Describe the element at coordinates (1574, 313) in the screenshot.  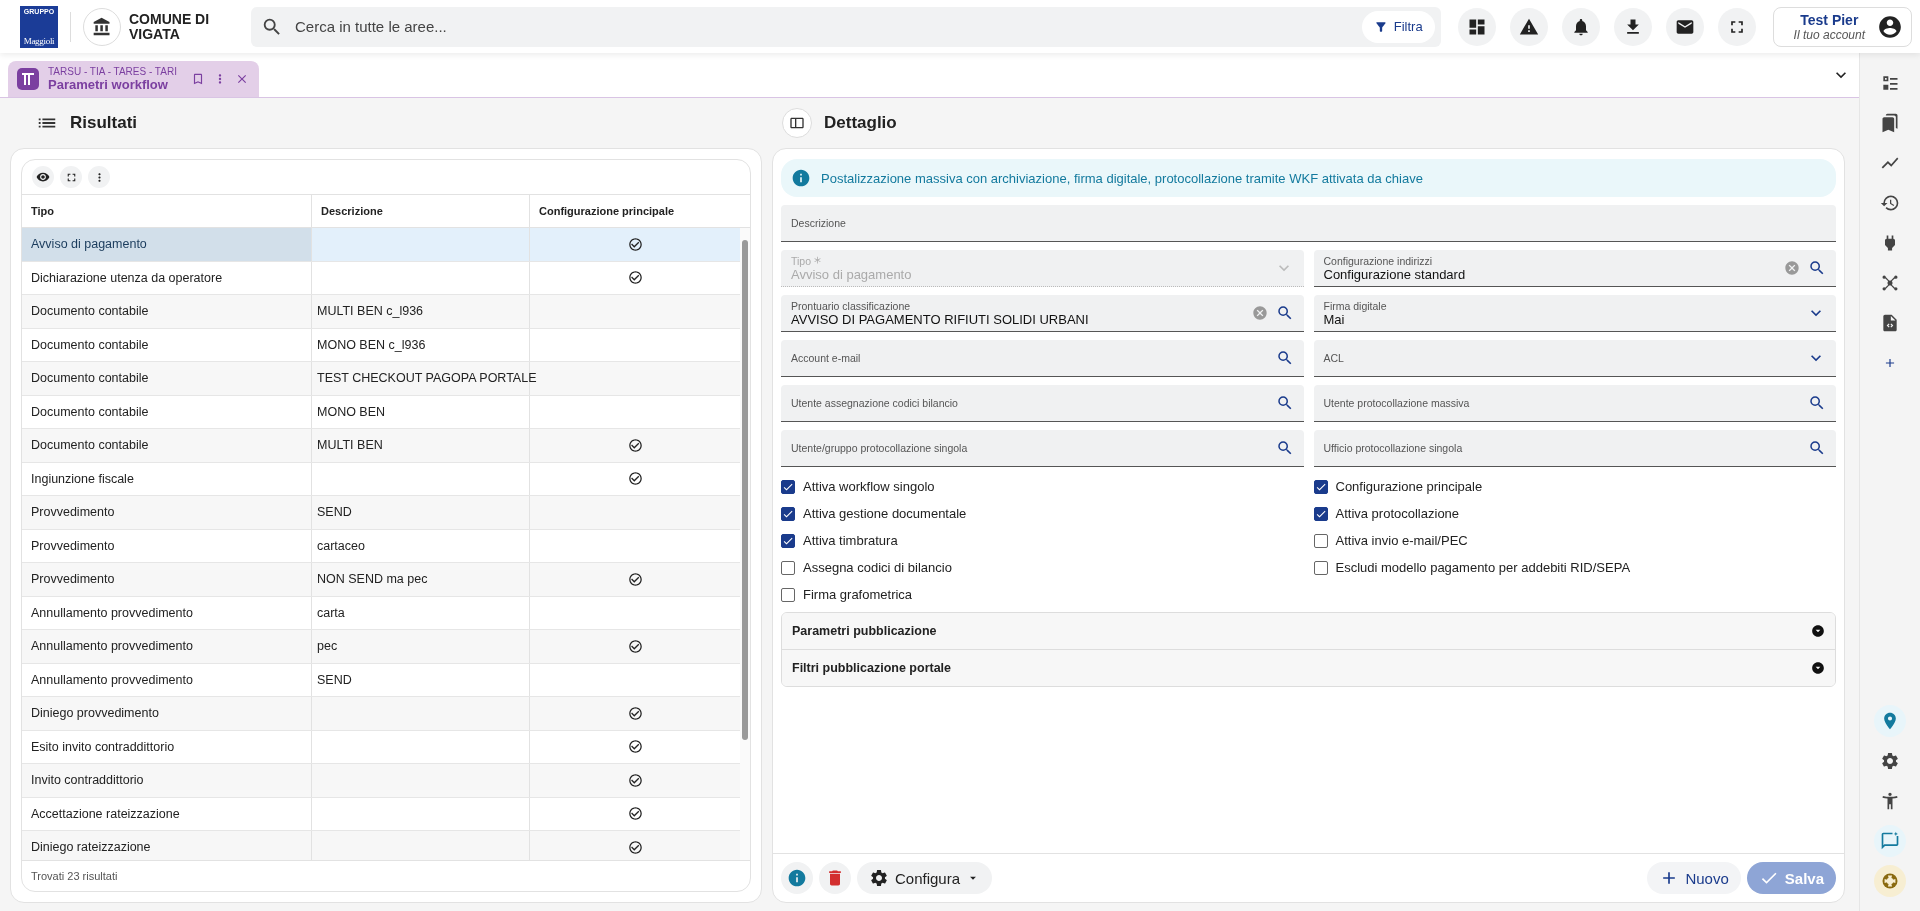
I see `dropdown-field: Firma digitale Mai` at that location.